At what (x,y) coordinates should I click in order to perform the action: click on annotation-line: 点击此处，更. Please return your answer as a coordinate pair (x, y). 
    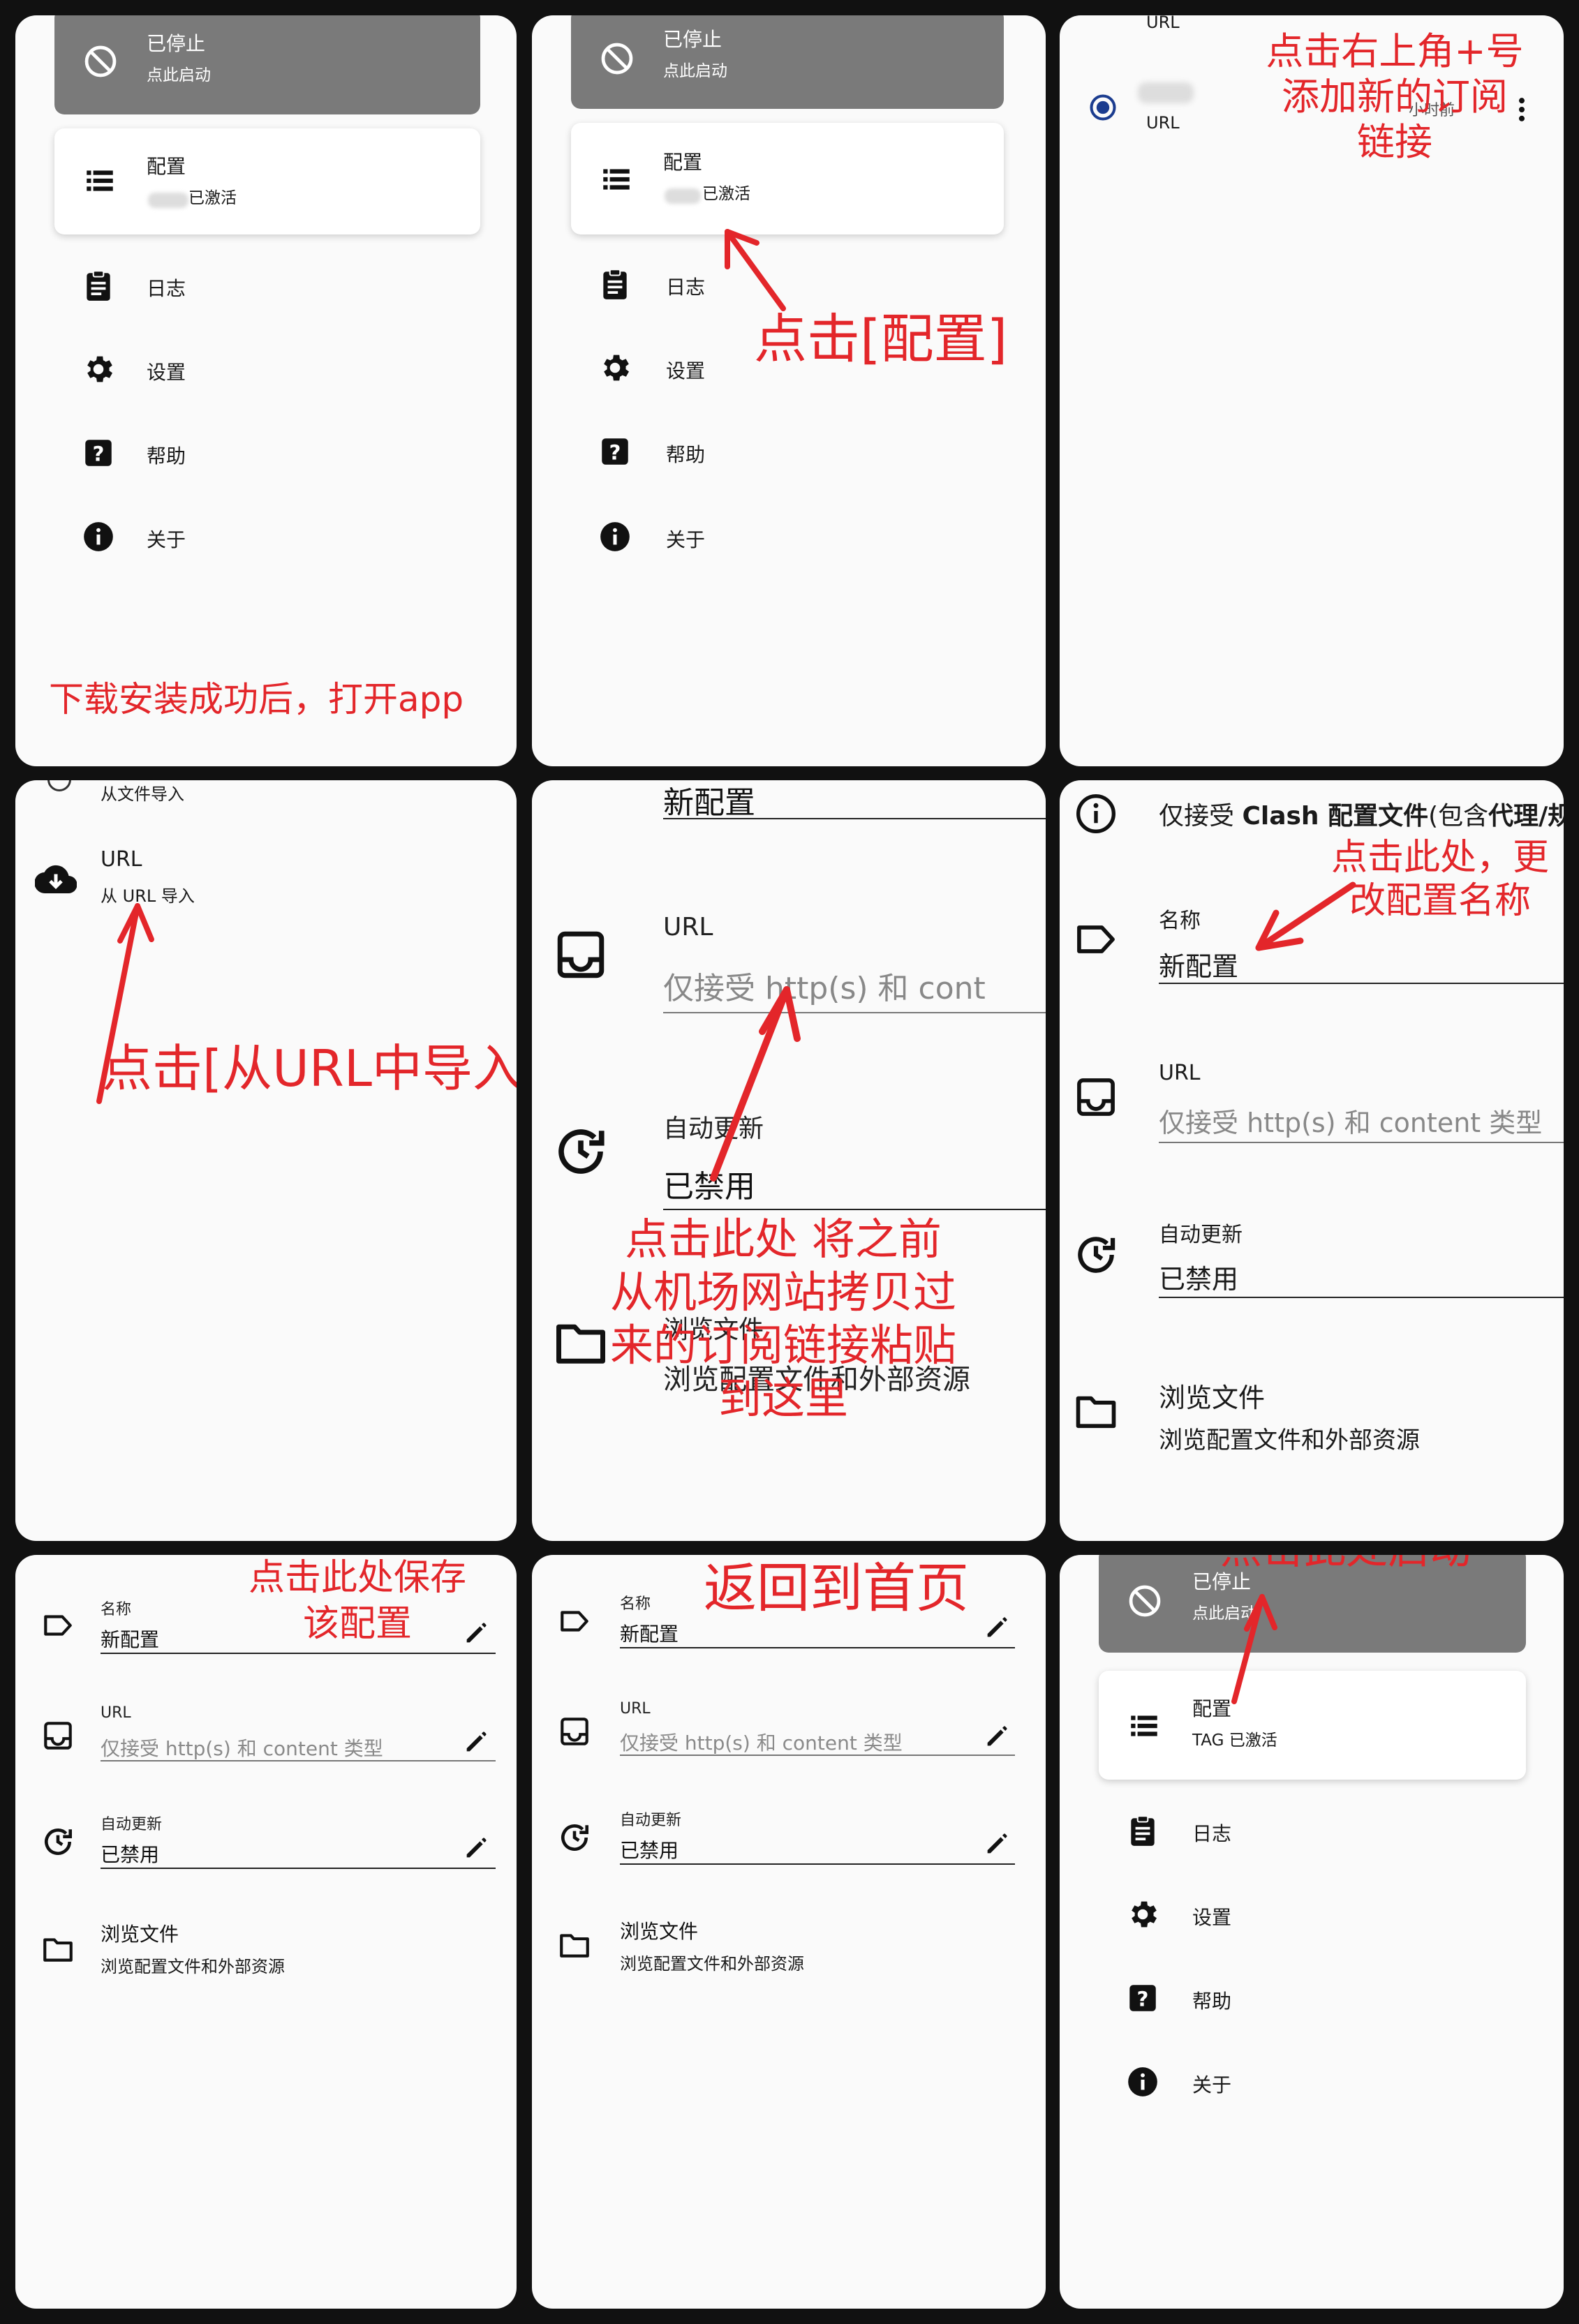
    Looking at the image, I should click on (1439, 858).